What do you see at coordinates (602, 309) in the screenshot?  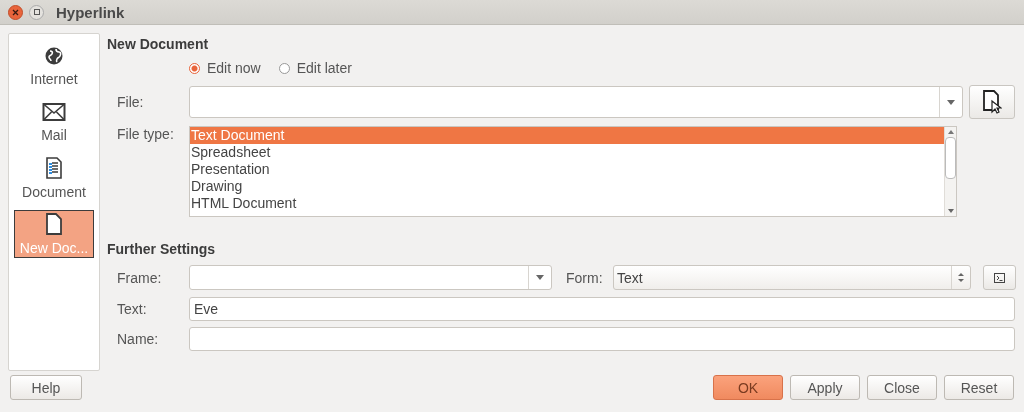 I see `text-field: Eve` at bounding box center [602, 309].